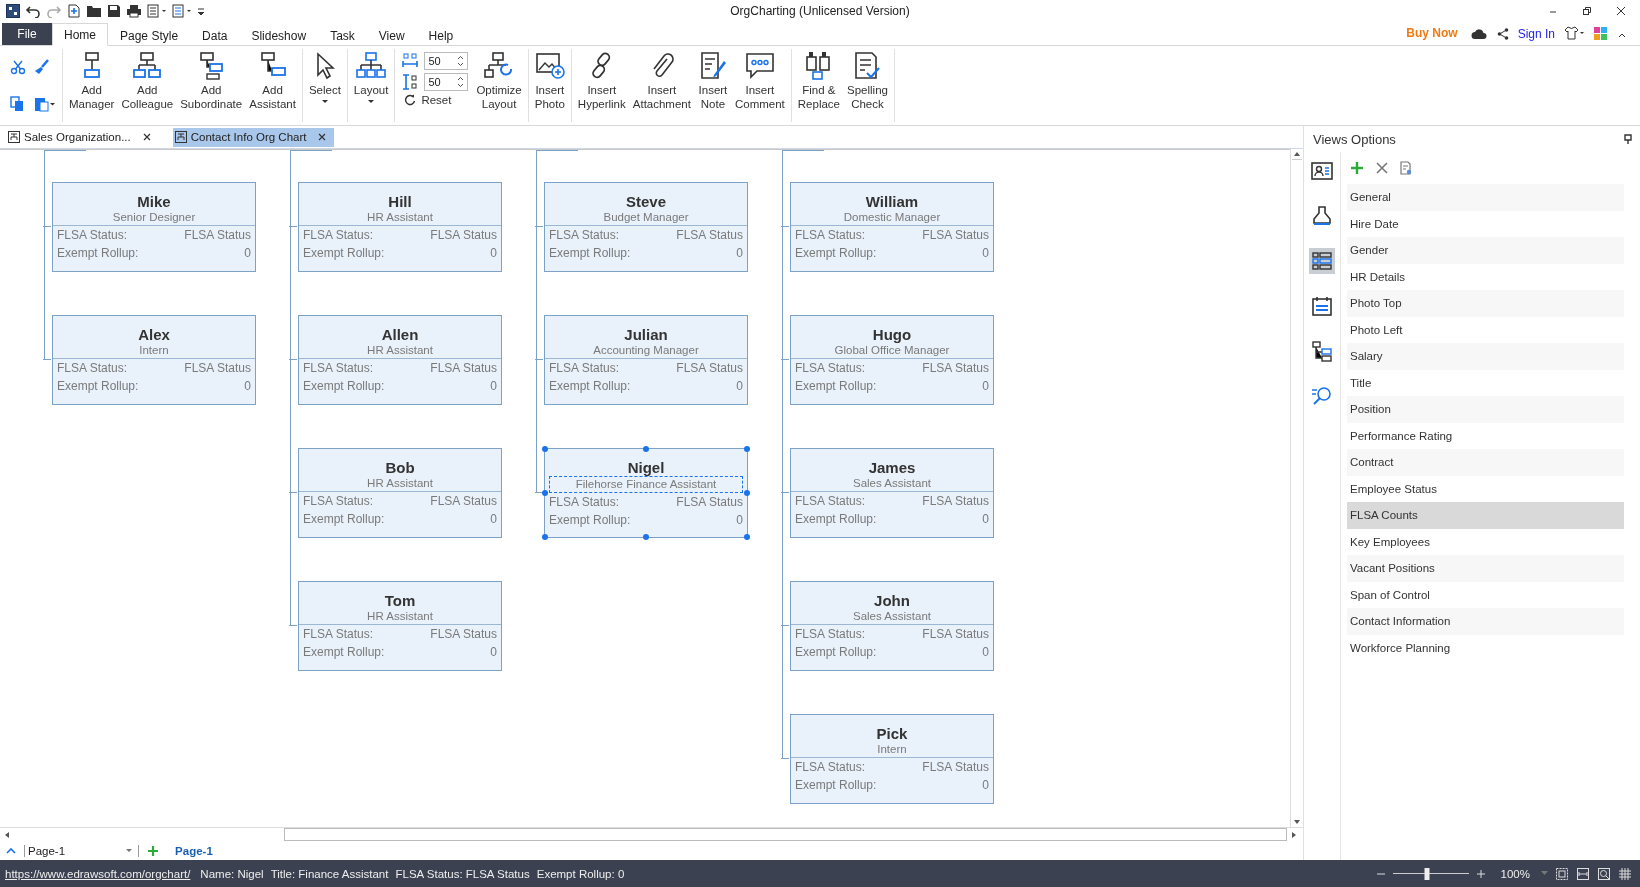 This screenshot has height=887, width=1640. What do you see at coordinates (33, 11) in the screenshot?
I see `undo-icon` at bounding box center [33, 11].